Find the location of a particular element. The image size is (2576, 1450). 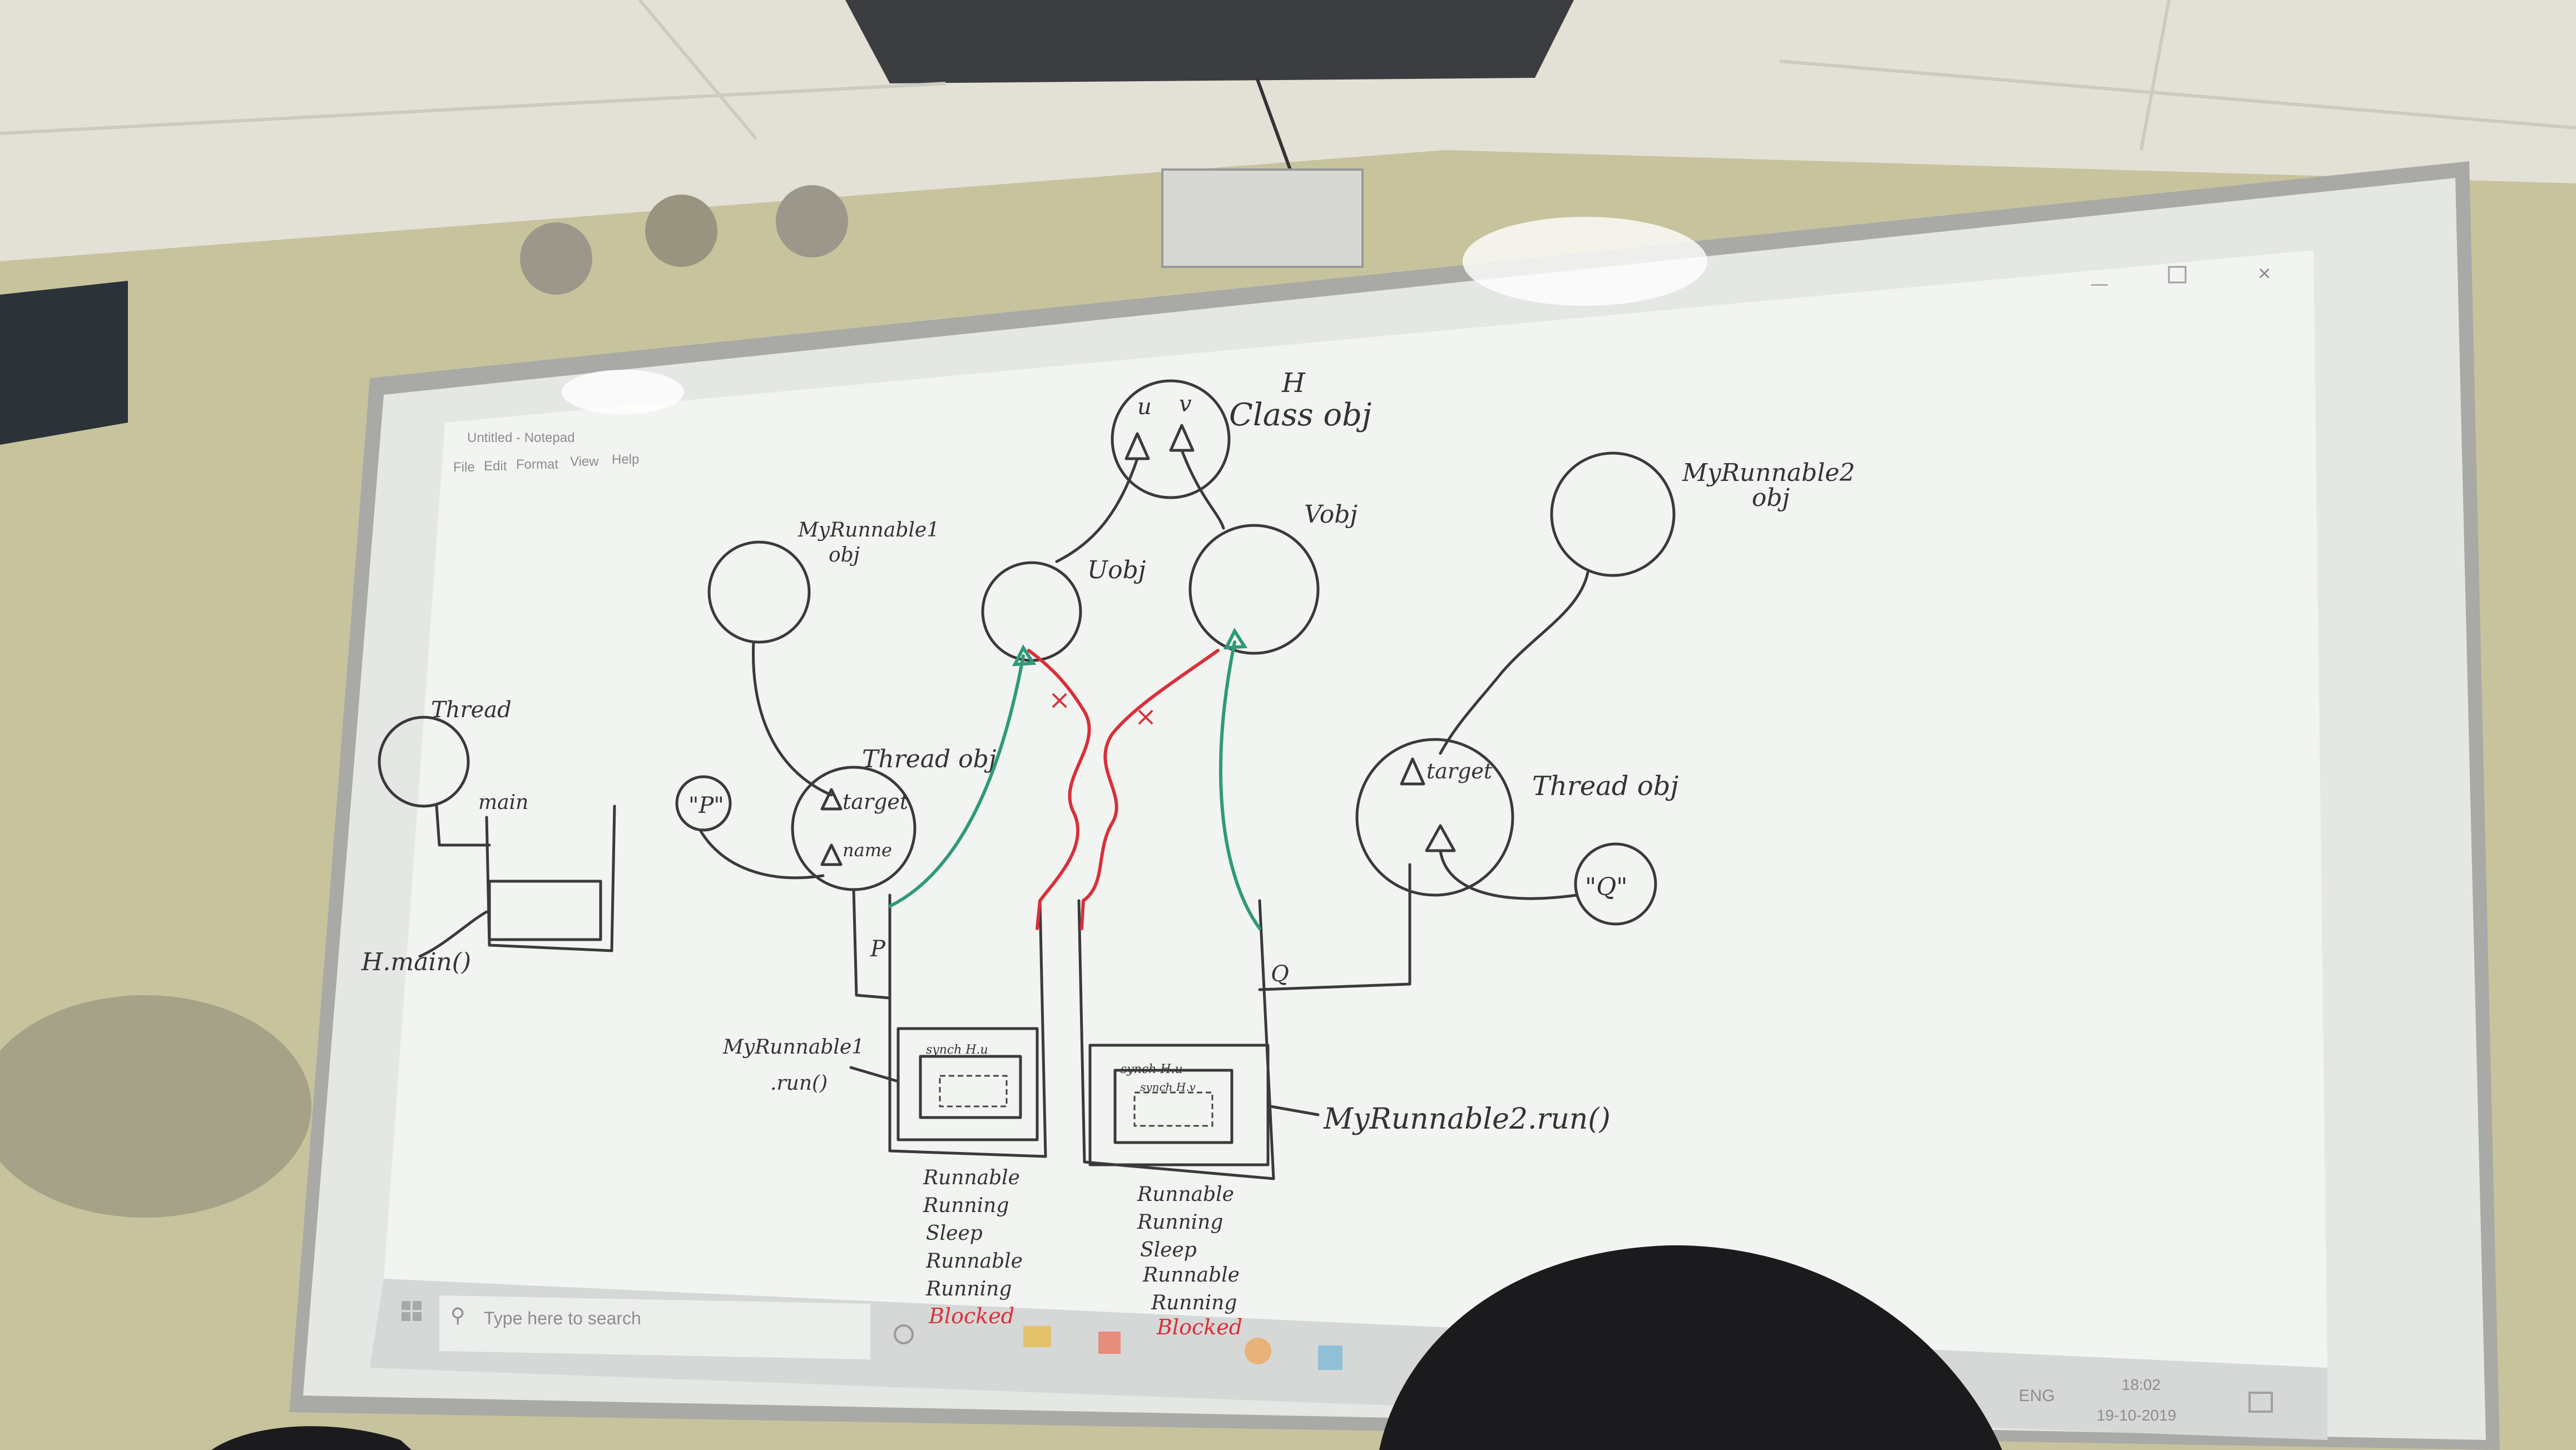

menu-help: Help is located at coordinates (625, 459).